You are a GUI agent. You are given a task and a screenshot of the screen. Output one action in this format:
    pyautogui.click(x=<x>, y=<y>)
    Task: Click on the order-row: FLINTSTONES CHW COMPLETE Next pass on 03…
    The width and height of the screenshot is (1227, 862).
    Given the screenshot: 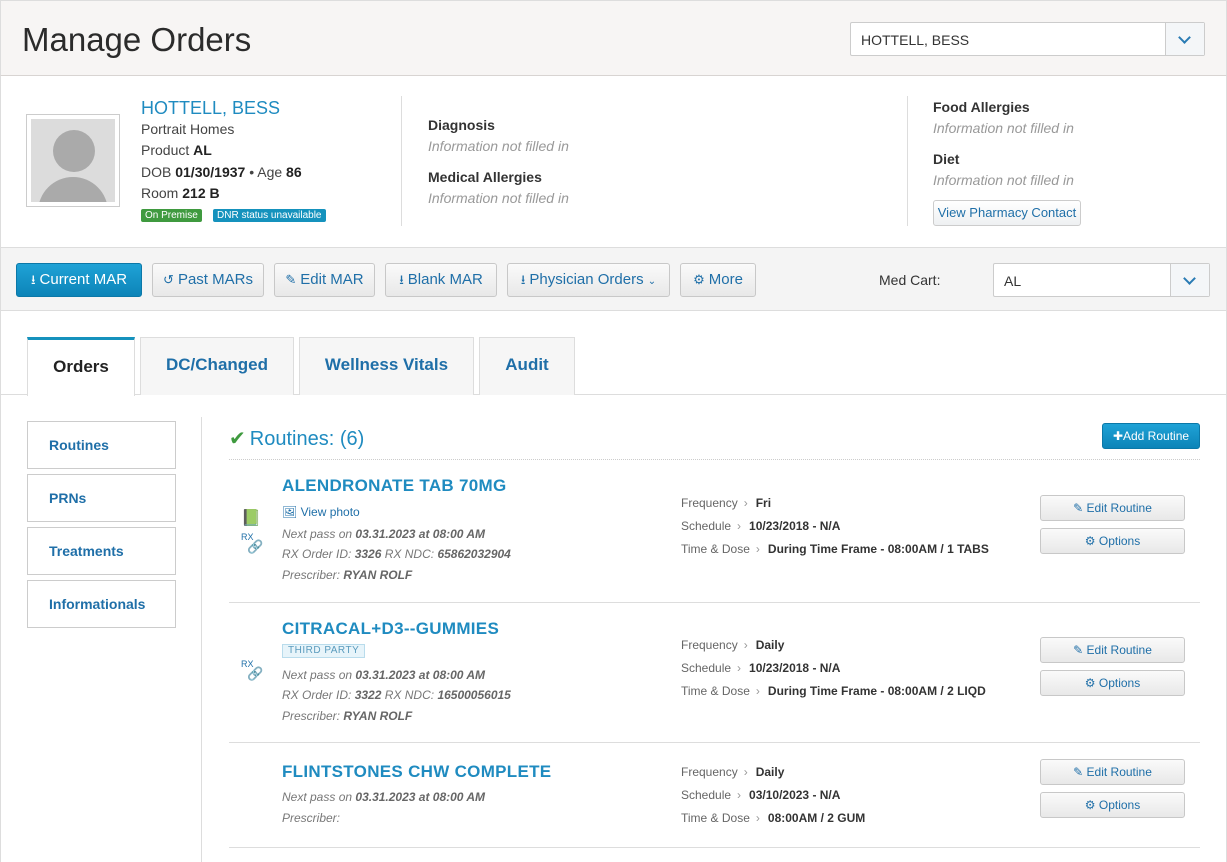 What is the action you would take?
    pyautogui.click(x=714, y=795)
    